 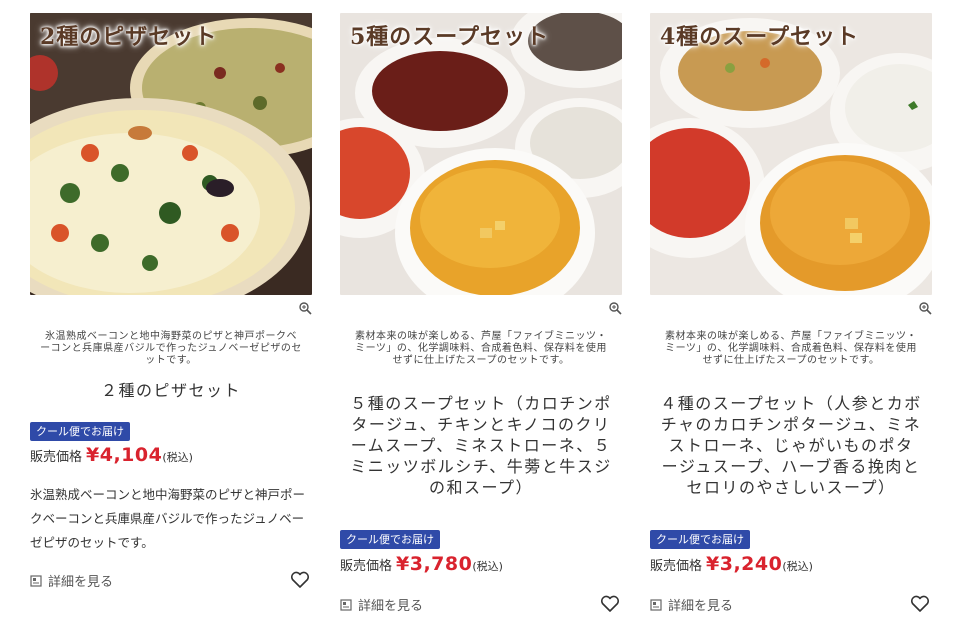 I want to click on product-image-pizza-set: 2種のピザセット, so click(x=171, y=154).